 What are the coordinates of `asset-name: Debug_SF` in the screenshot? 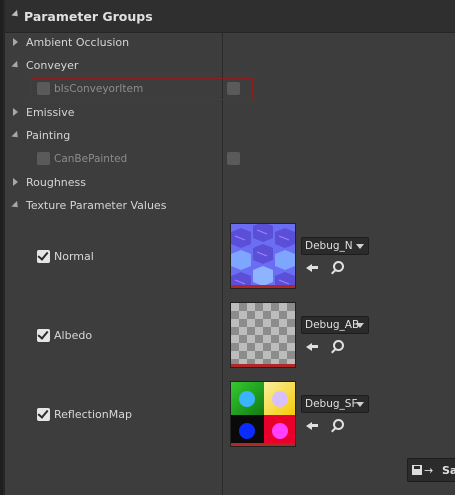 It's located at (331, 404).